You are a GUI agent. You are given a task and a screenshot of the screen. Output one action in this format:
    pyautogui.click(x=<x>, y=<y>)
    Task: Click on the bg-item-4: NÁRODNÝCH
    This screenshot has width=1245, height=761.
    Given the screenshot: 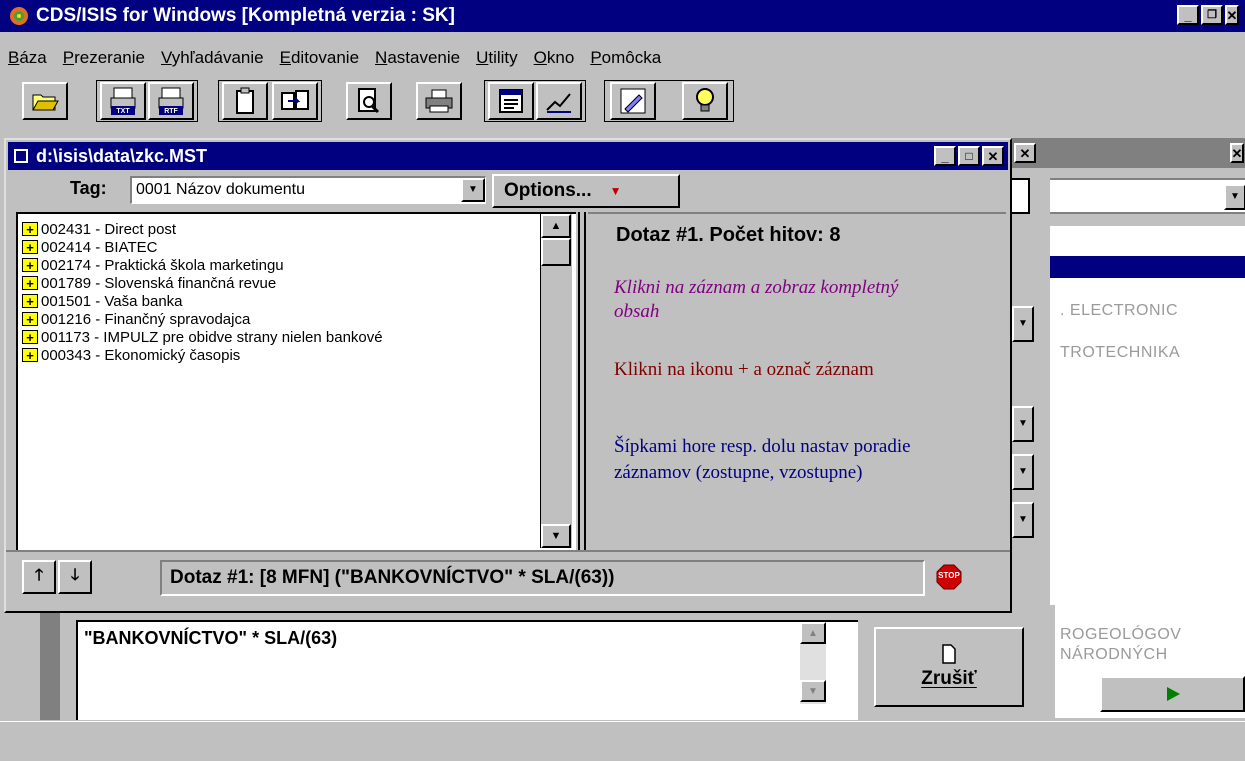 What is the action you would take?
    pyautogui.click(x=1114, y=654)
    